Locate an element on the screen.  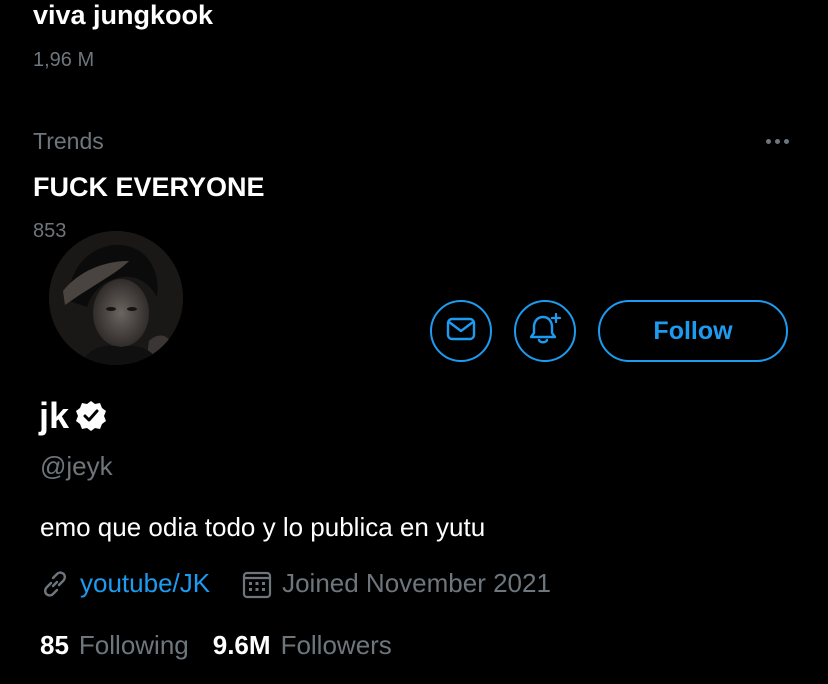
following-count: 85 is located at coordinates (54, 645).